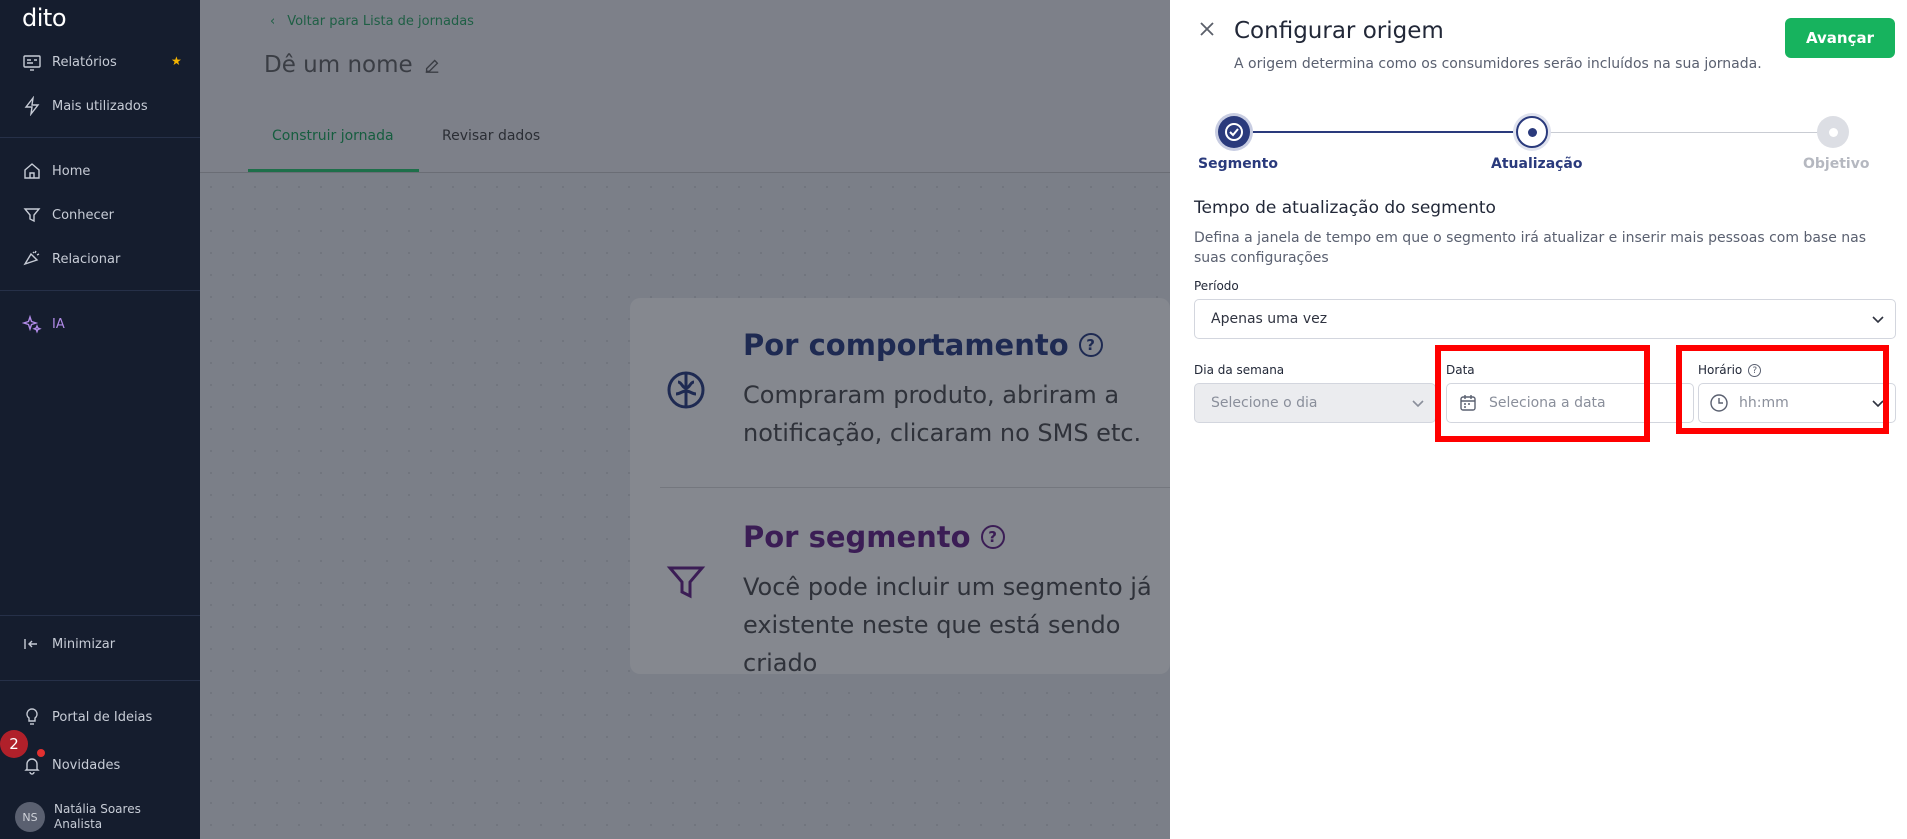 This screenshot has width=1907, height=839. What do you see at coordinates (32, 215) in the screenshot?
I see `filter-icon` at bounding box center [32, 215].